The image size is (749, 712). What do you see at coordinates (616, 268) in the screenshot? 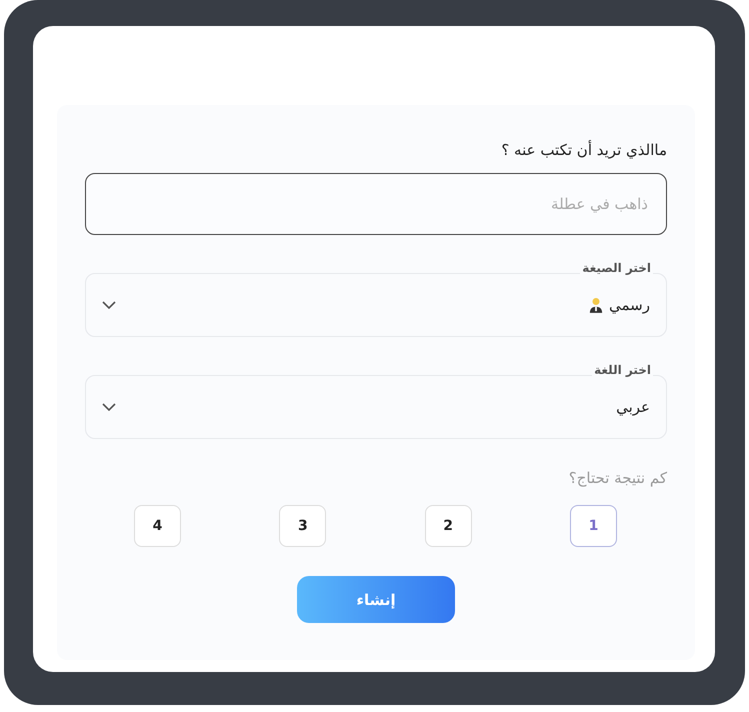
I see `select-label: اختر الصيغة` at bounding box center [616, 268].